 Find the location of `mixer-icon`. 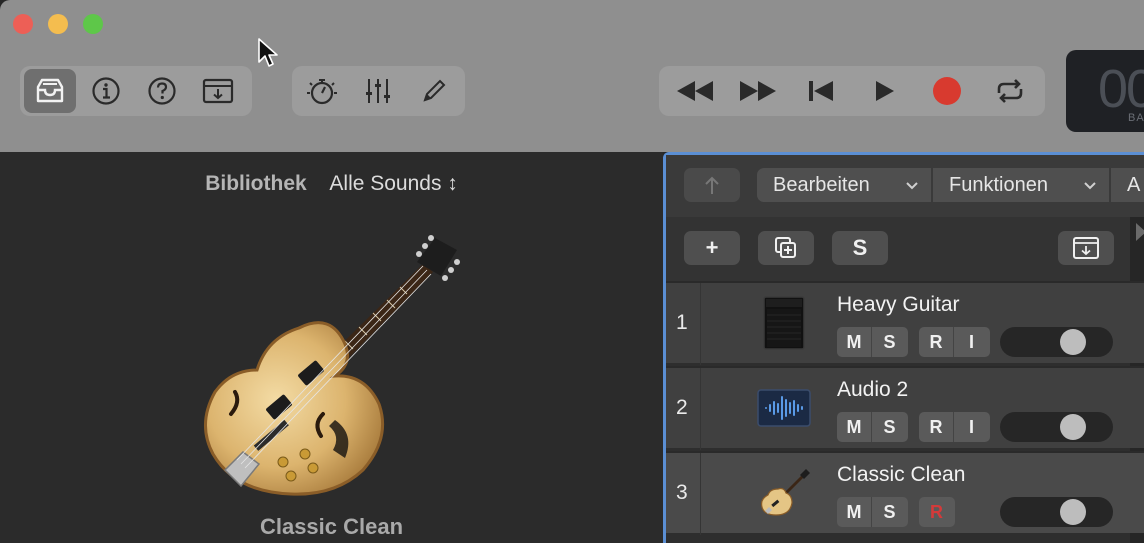

mixer-icon is located at coordinates (378, 91).